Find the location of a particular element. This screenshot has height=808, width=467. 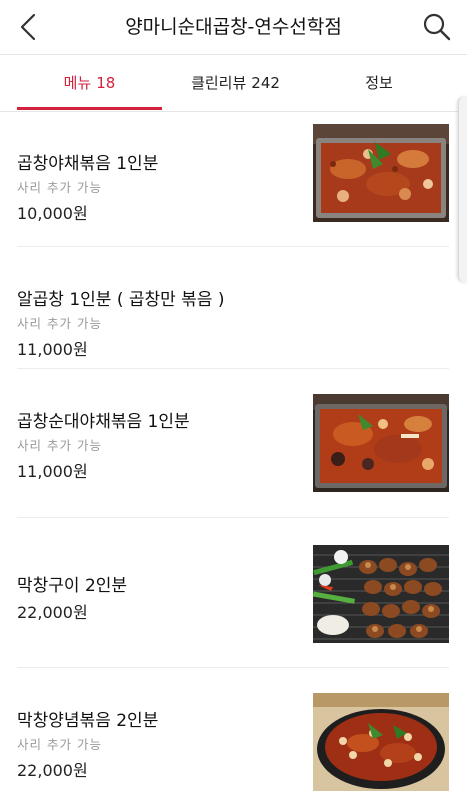

tab-bar: 메뉴 18 클린리뷰 242 정보 is located at coordinates (233, 83).